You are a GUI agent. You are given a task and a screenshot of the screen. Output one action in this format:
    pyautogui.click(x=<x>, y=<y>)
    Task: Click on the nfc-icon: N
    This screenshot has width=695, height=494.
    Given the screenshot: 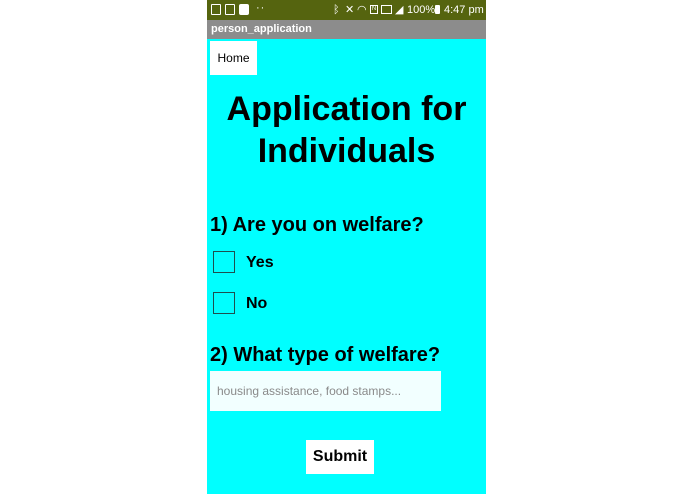 What is the action you would take?
    pyautogui.click(x=374, y=9)
    